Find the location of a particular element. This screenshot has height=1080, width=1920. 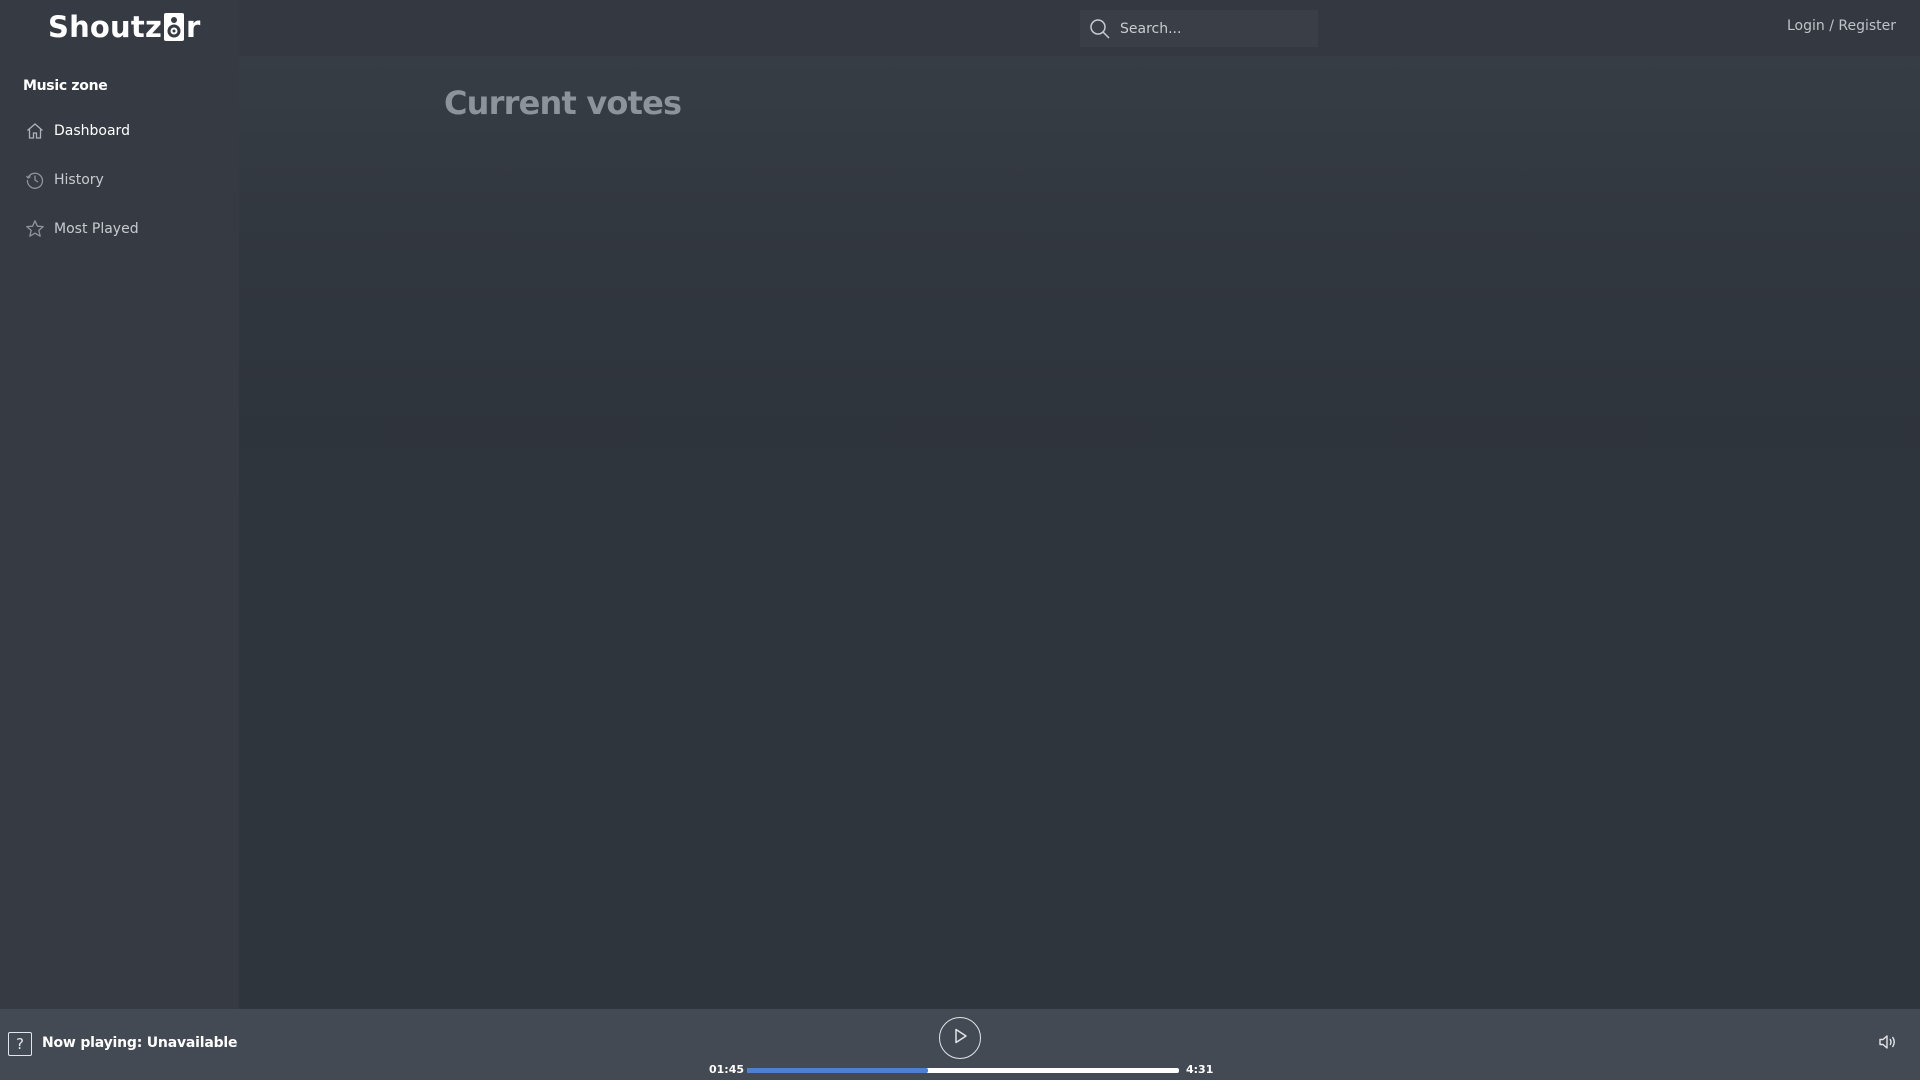

search-box is located at coordinates (1199, 28).